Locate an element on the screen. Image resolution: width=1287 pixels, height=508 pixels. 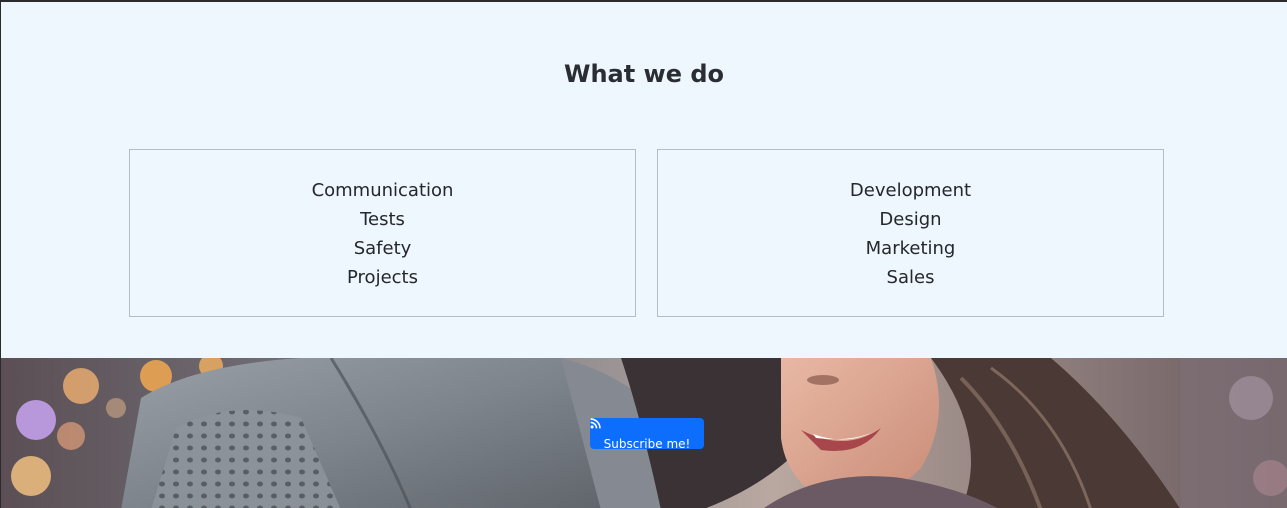
services-list-left: Communication Tests Safety Projects is located at coordinates (382, 234).